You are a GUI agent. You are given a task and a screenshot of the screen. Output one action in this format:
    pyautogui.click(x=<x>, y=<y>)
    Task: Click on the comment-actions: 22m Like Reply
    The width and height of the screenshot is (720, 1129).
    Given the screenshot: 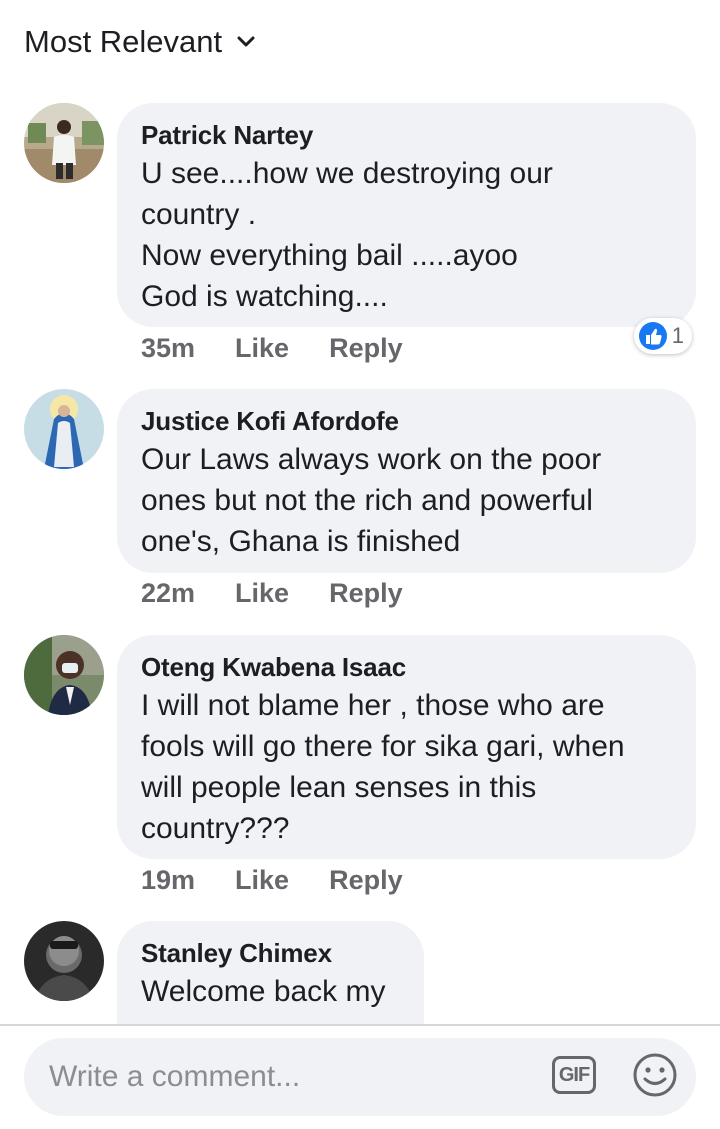 What is the action you would take?
    pyautogui.click(x=272, y=593)
    